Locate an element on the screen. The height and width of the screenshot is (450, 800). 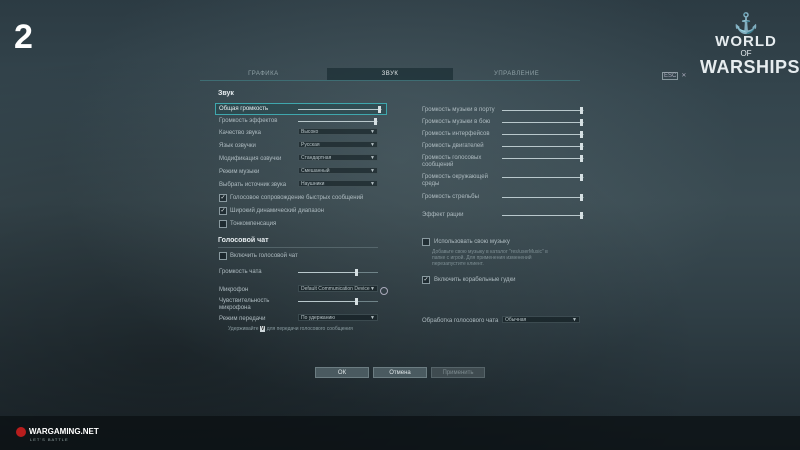
wargaming-emblem-icon is located at coordinates (21, 432).